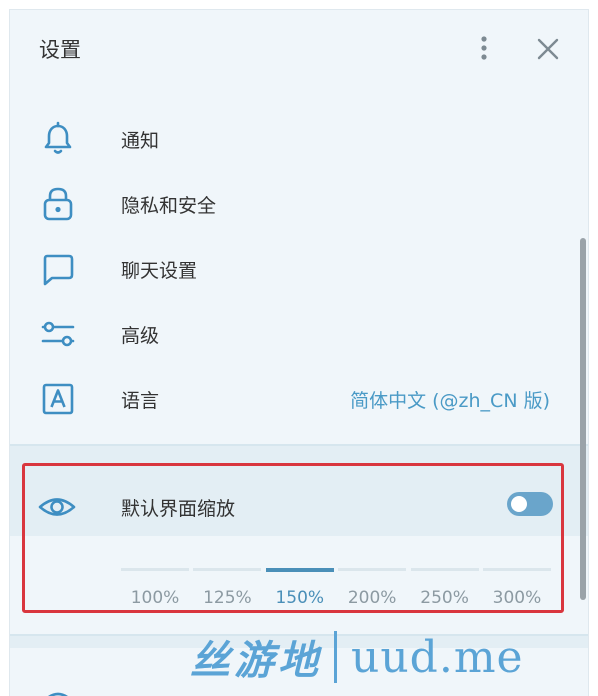  Describe the element at coordinates (517, 598) in the screenshot. I see `scale-option-label: 300%` at that location.